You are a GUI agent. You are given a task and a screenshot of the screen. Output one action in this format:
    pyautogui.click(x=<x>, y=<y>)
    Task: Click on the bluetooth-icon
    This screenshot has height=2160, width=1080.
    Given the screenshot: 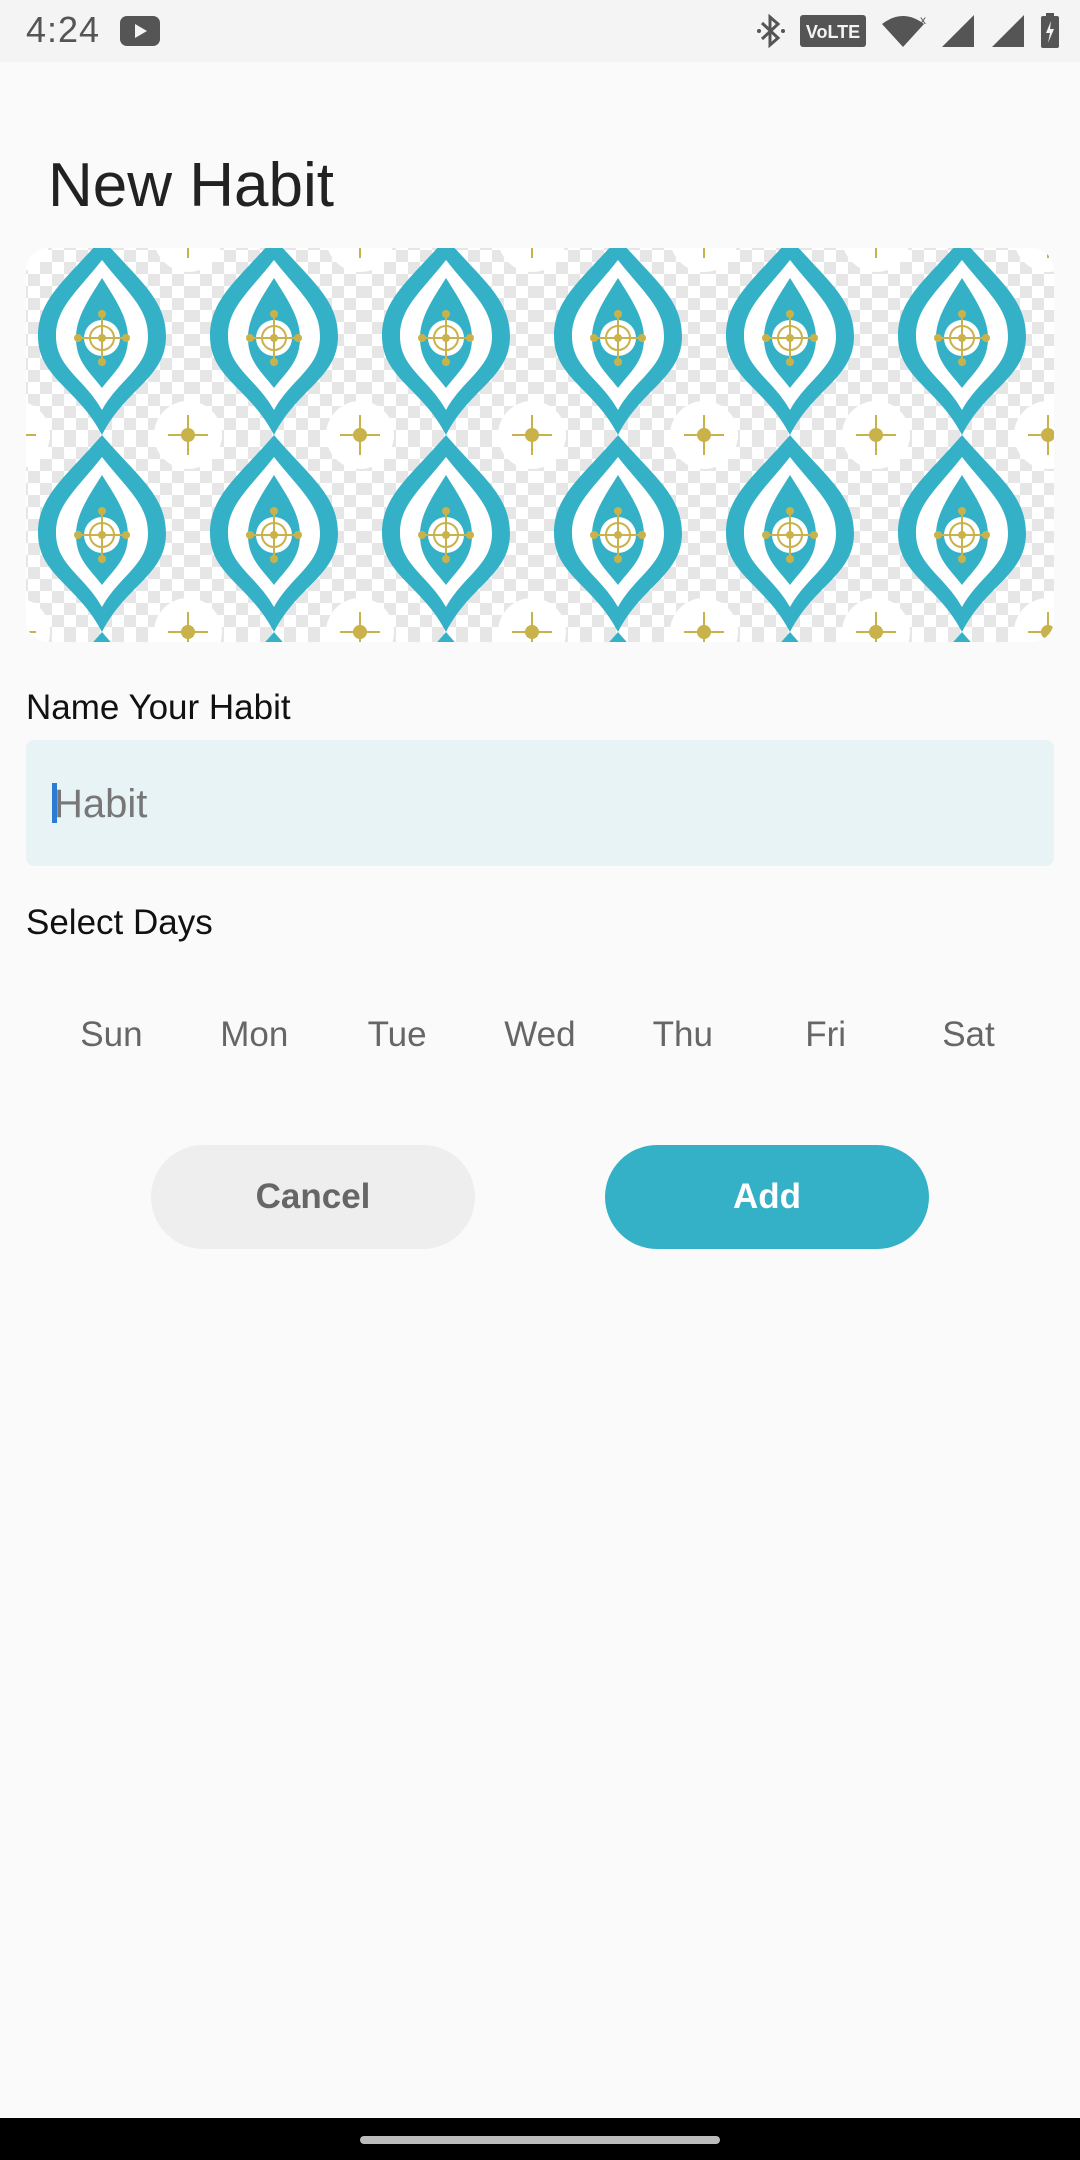 What is the action you would take?
    pyautogui.click(x=771, y=31)
    